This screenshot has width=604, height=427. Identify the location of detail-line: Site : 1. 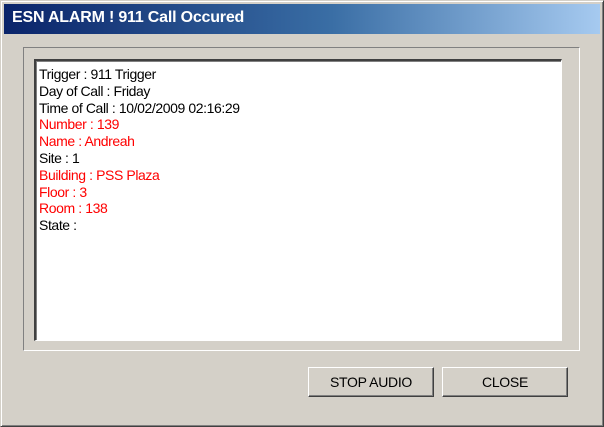
(59, 157).